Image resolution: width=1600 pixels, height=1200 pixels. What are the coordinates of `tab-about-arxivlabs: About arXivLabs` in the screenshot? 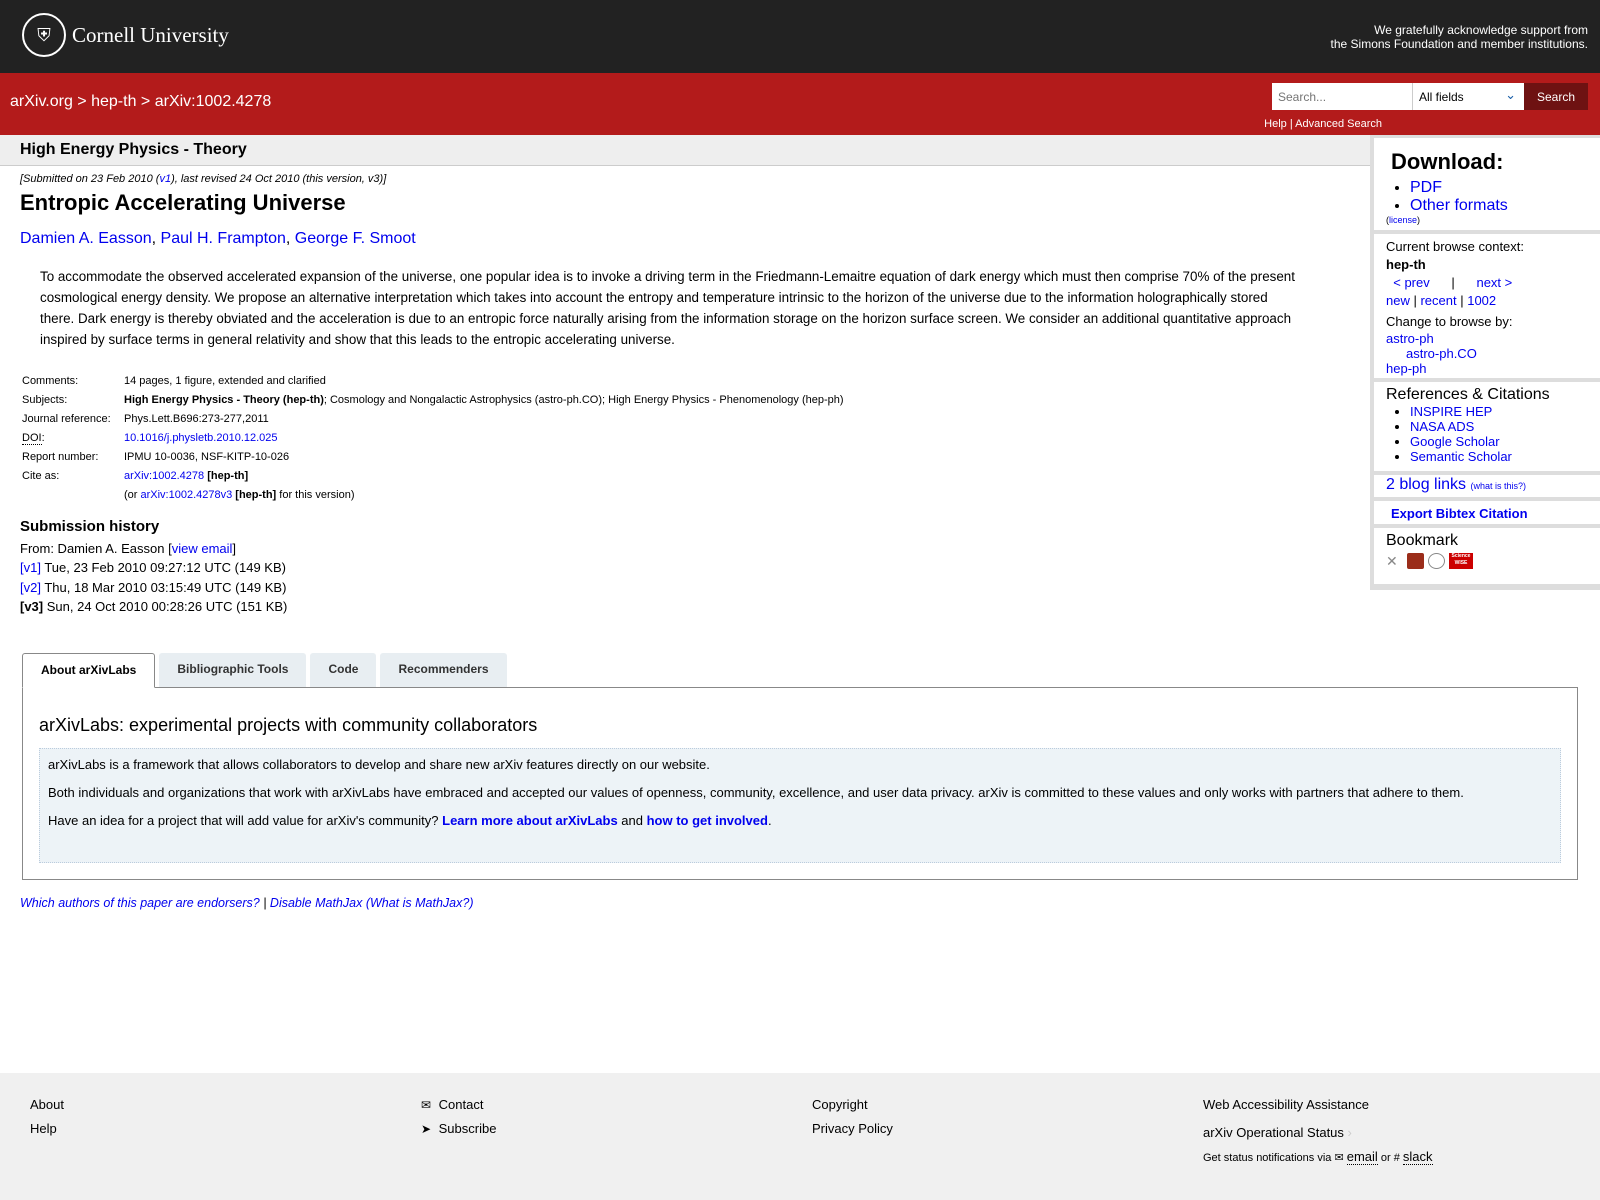 It's located at (89, 670).